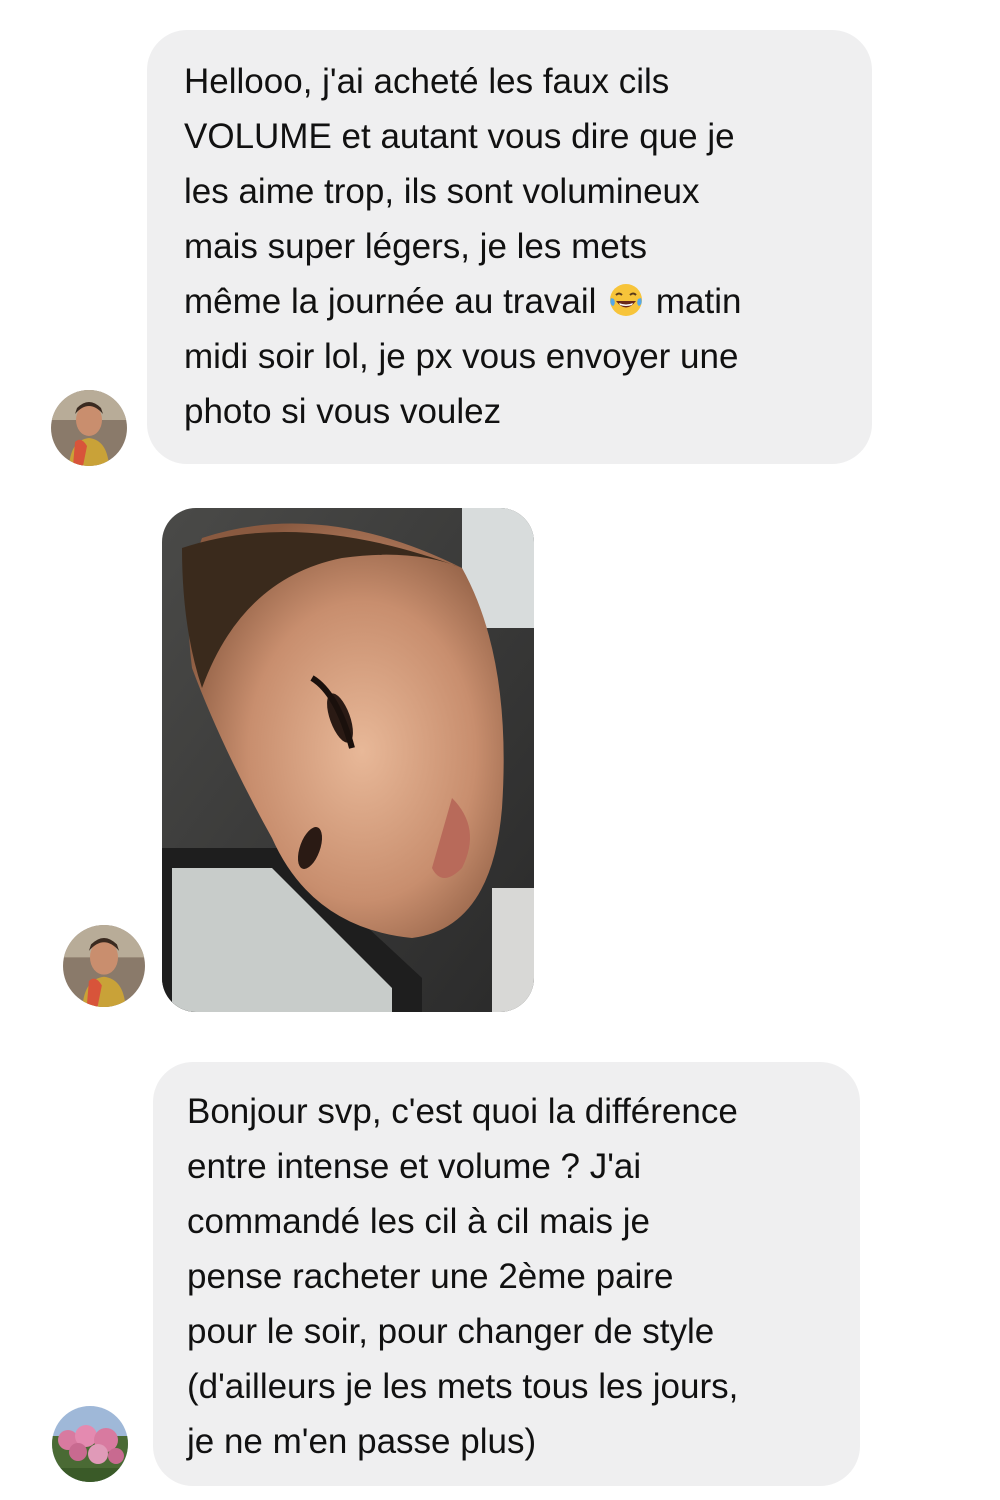 The width and height of the screenshot is (1000, 1500). I want to click on message-text: même la journée au travail, so click(395, 301).